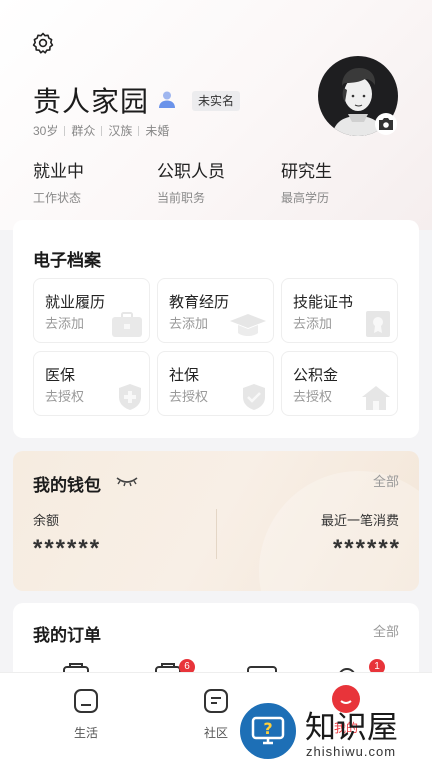 This screenshot has width=432, height=768. I want to click on tile-title: 教育经历, so click(199, 302).